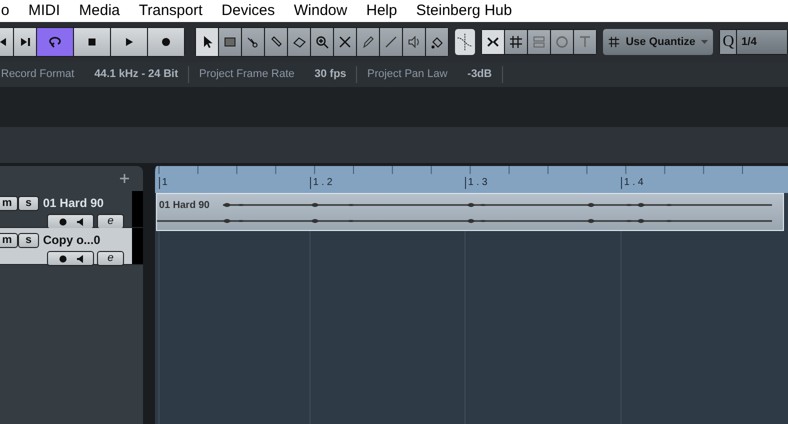  Describe the element at coordinates (299, 42) in the screenshot. I see `erase-button` at that location.